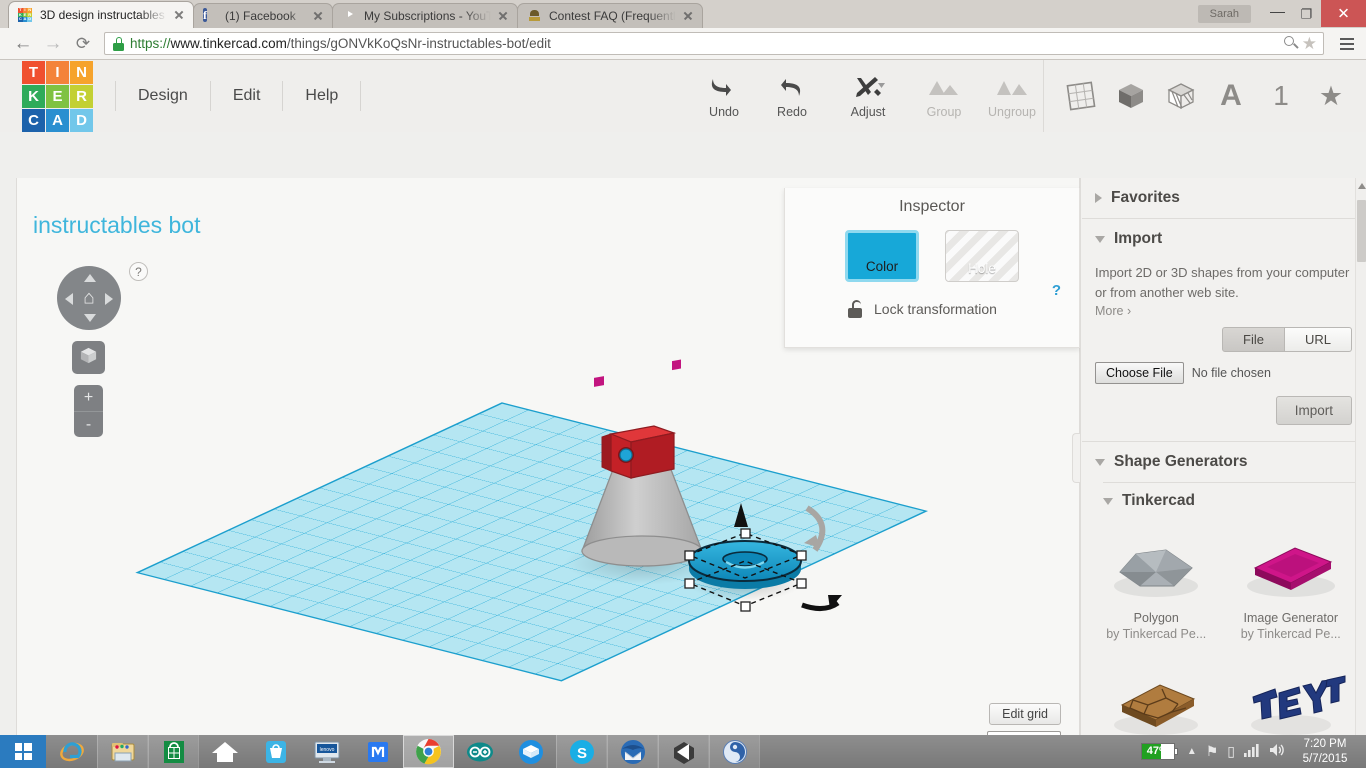 This screenshot has height=768, width=1366. Describe the element at coordinates (1224, 13) in the screenshot. I see `user-profile-chip: Sarah` at that location.